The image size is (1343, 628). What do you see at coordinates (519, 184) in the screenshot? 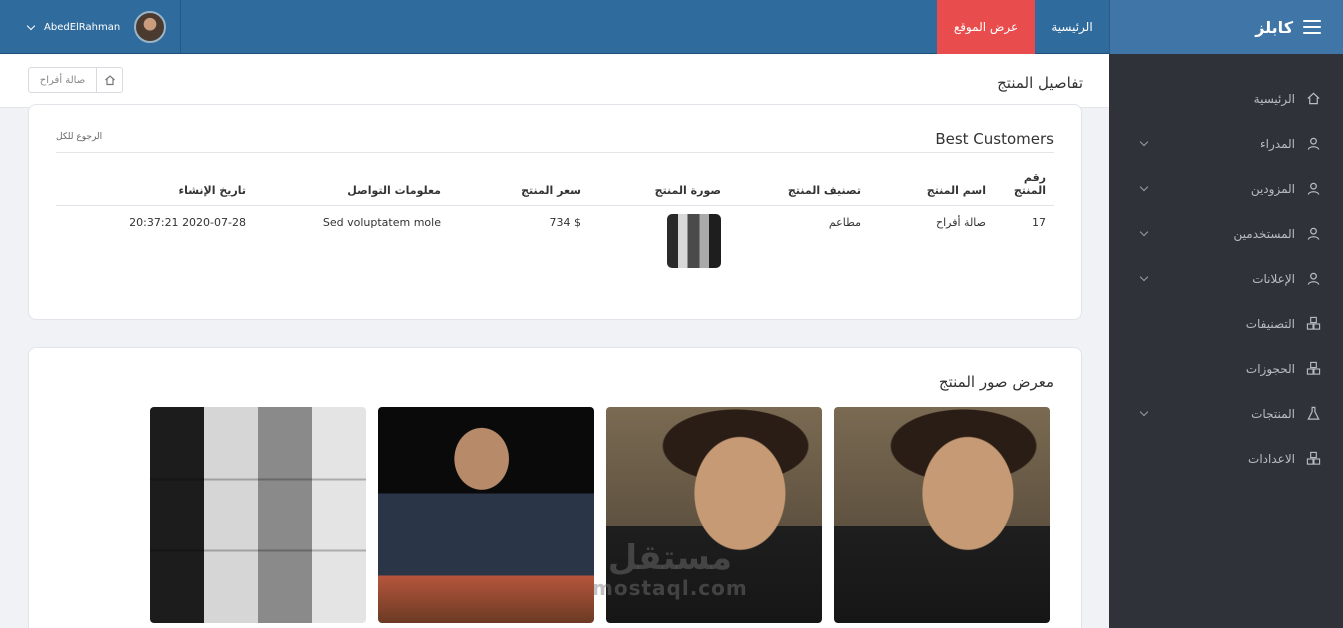
I see `col-header-price: سعر المنتج` at bounding box center [519, 184].